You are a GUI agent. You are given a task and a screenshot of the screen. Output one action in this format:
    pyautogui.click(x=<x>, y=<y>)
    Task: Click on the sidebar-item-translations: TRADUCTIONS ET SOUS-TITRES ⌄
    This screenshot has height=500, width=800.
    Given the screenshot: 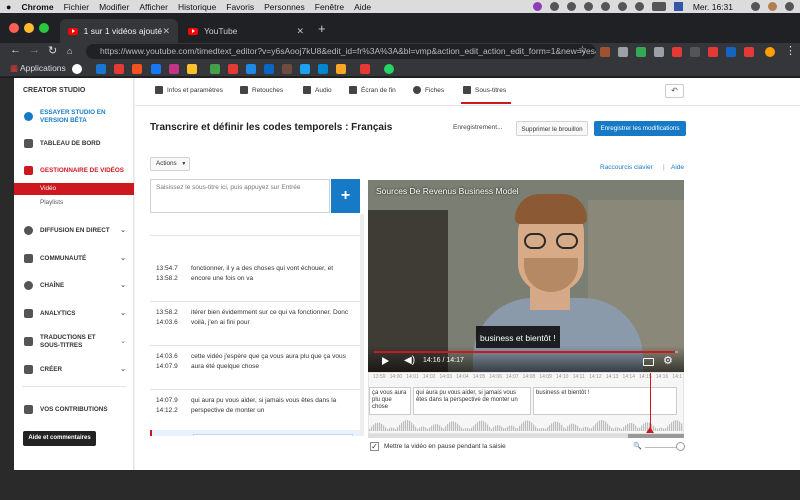 What is the action you would take?
    pyautogui.click(x=74, y=342)
    